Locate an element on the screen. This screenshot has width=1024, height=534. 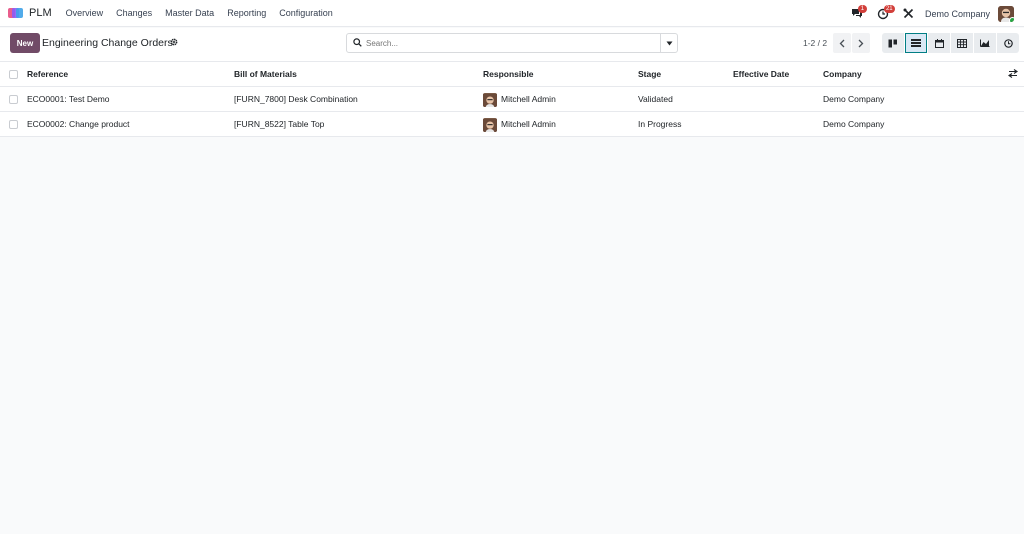
calendar-icon is located at coordinates (939, 43).